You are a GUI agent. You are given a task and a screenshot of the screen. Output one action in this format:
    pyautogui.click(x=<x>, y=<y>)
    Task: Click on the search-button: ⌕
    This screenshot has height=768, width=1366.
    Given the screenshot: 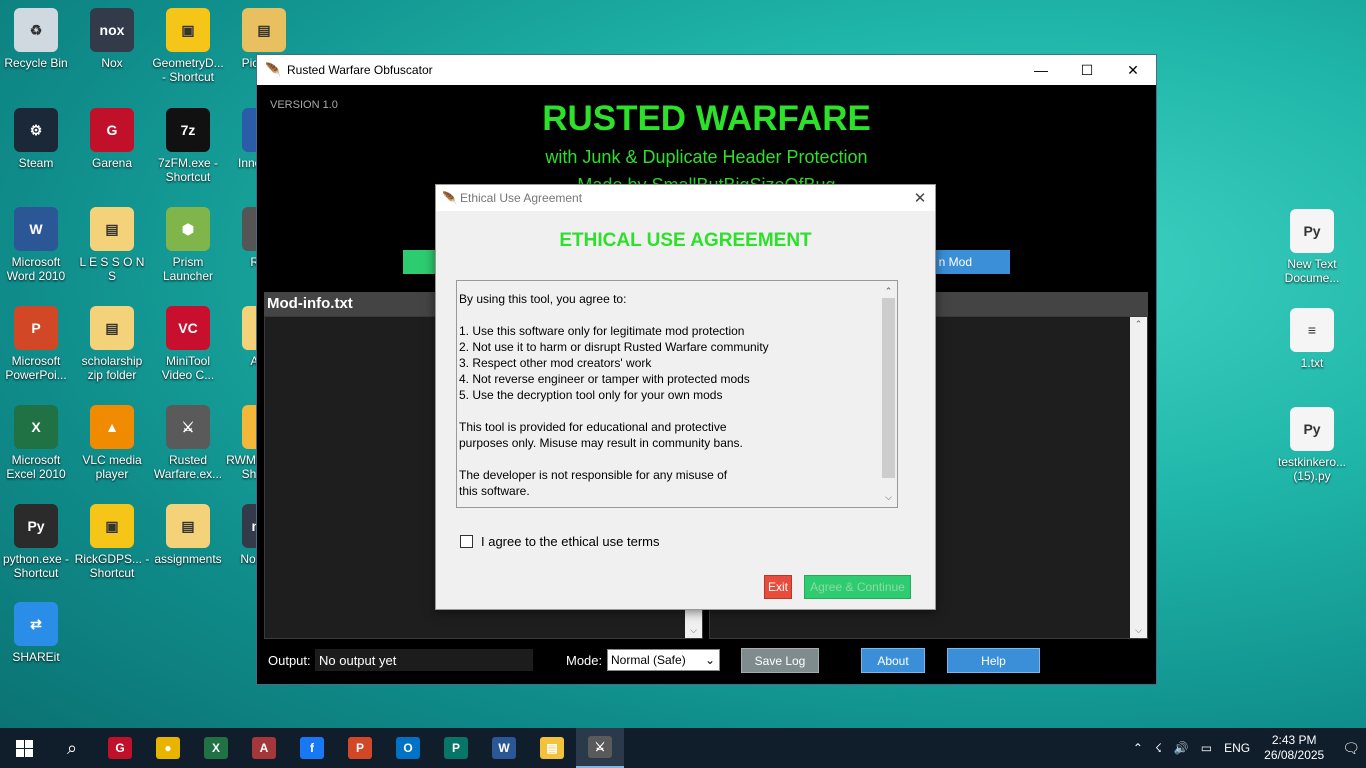 What is the action you would take?
    pyautogui.click(x=72, y=748)
    